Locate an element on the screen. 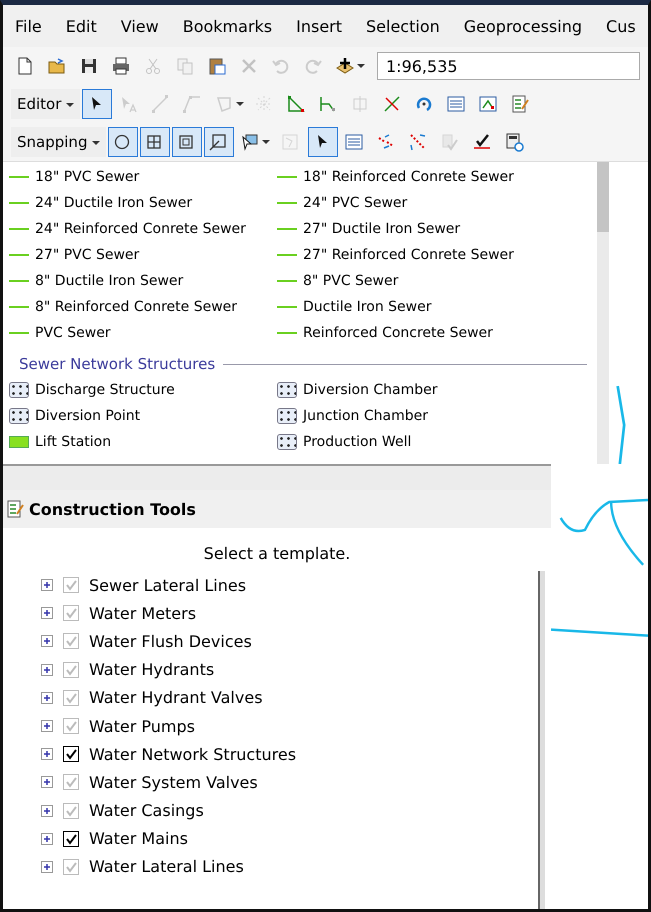 This screenshot has height=912, width=651. square-line-icon is located at coordinates (218, 142).